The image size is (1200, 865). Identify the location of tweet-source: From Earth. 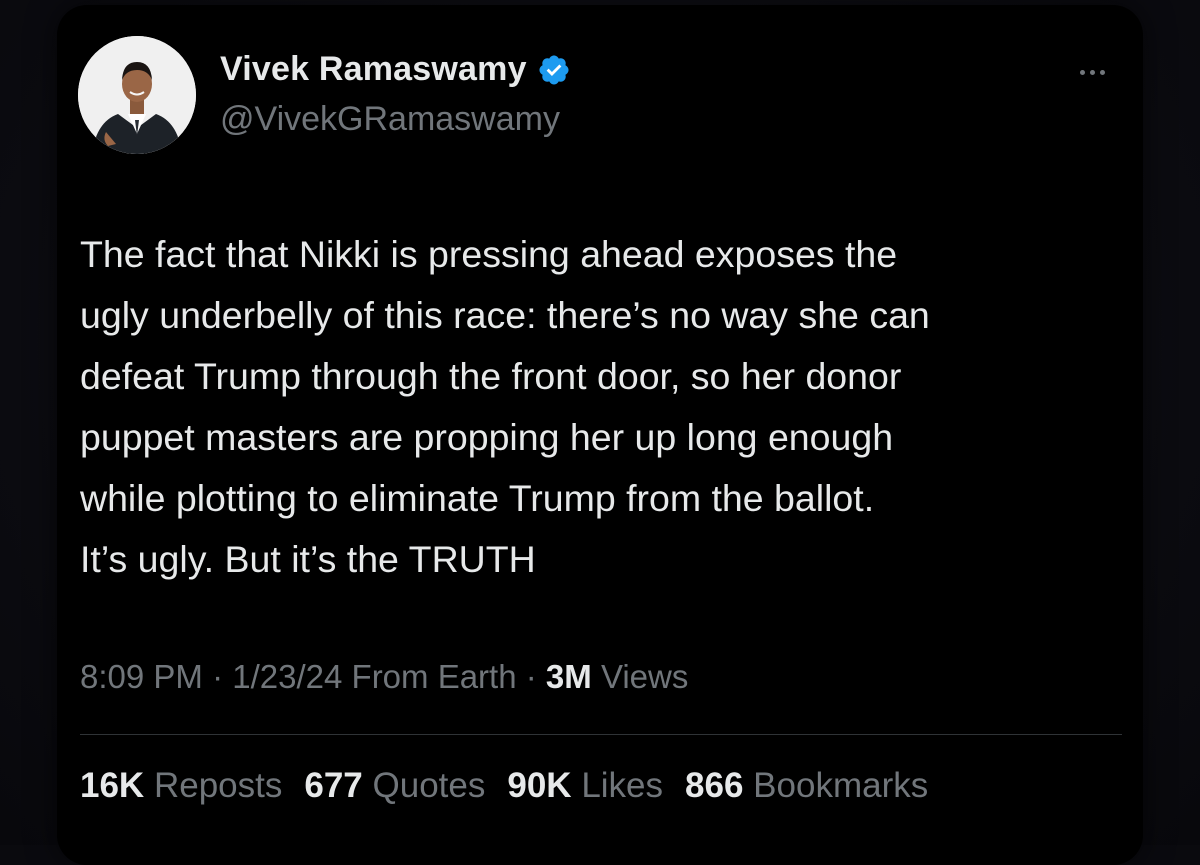
(434, 676).